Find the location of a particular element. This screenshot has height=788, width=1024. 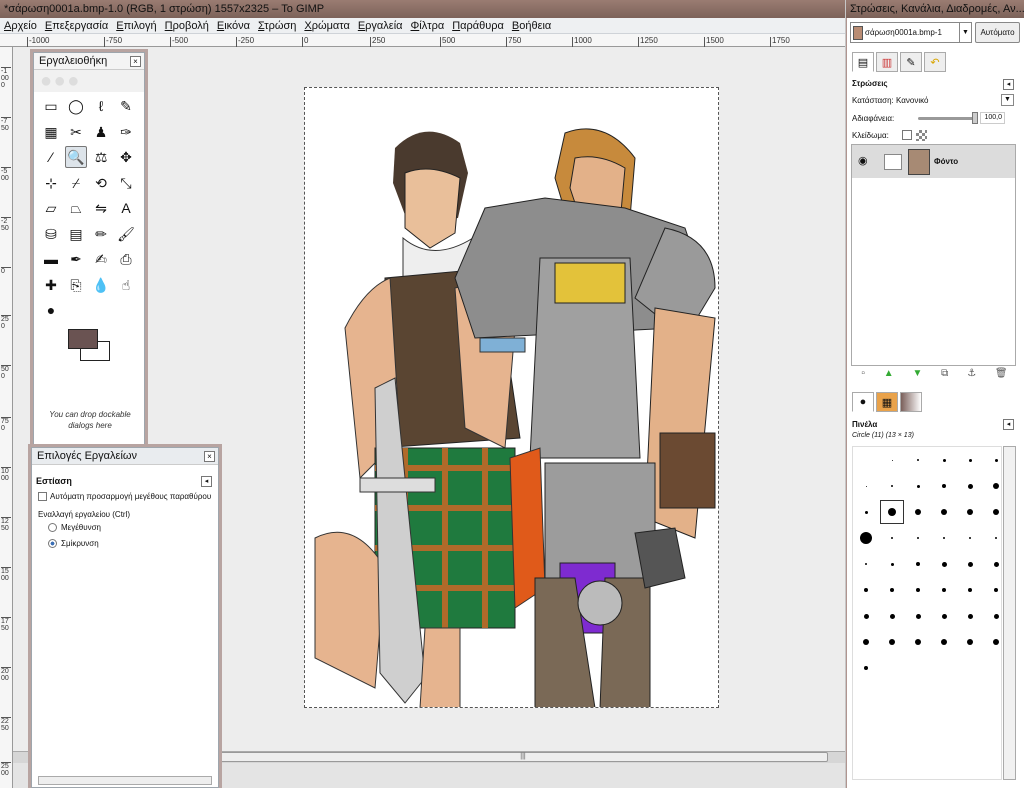

raise-layer-icon: ▲ is located at coordinates (889, 376).